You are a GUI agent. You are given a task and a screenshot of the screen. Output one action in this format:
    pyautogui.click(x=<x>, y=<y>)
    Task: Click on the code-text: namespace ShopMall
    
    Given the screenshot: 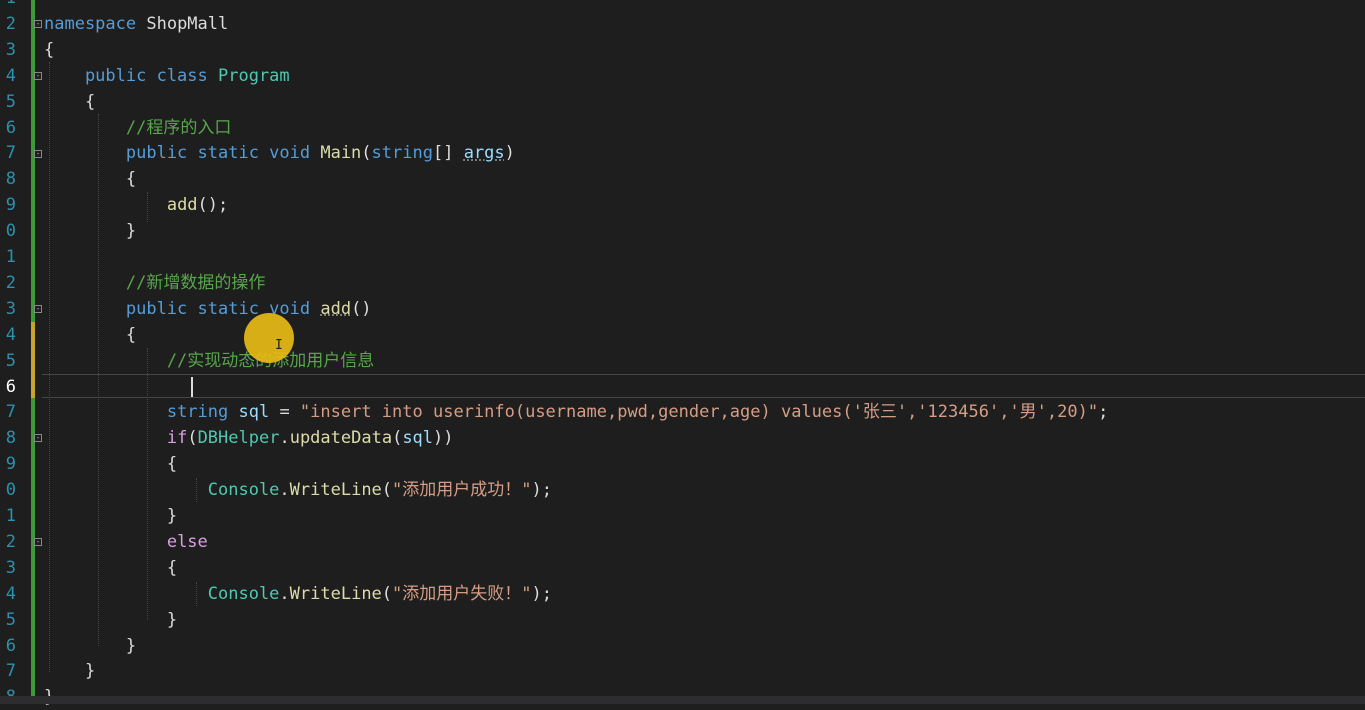 What is the action you would take?
    pyautogui.click(x=136, y=24)
    